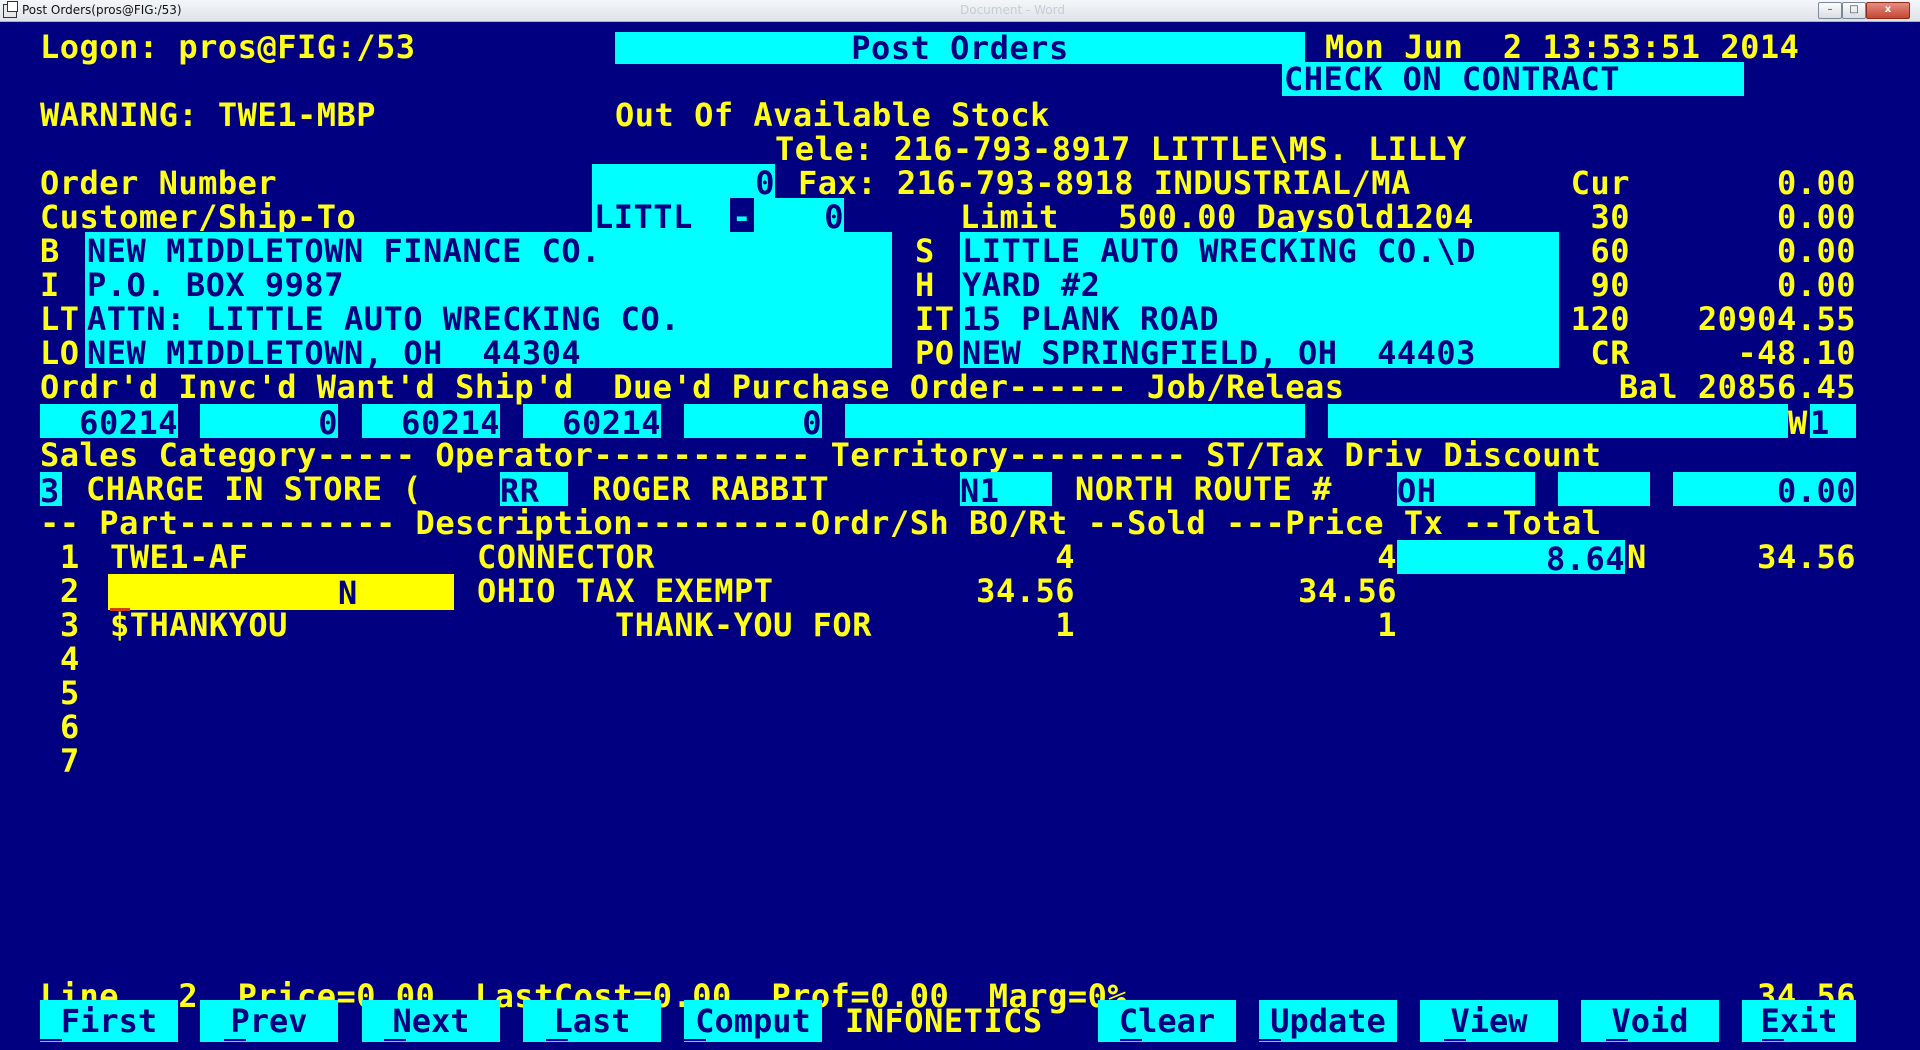 This screenshot has width=1920, height=1050. What do you see at coordinates (1270, 1040) in the screenshot?
I see `update-button-underline` at bounding box center [1270, 1040].